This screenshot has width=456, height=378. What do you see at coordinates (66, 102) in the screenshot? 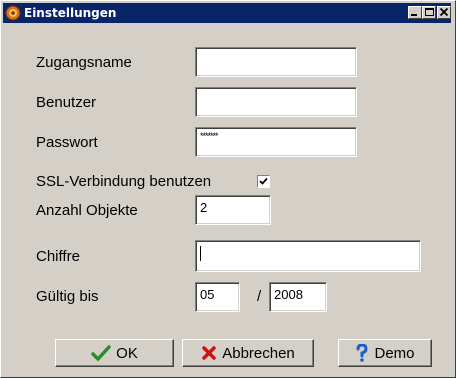
I see `user-label: Benutzer` at bounding box center [66, 102].